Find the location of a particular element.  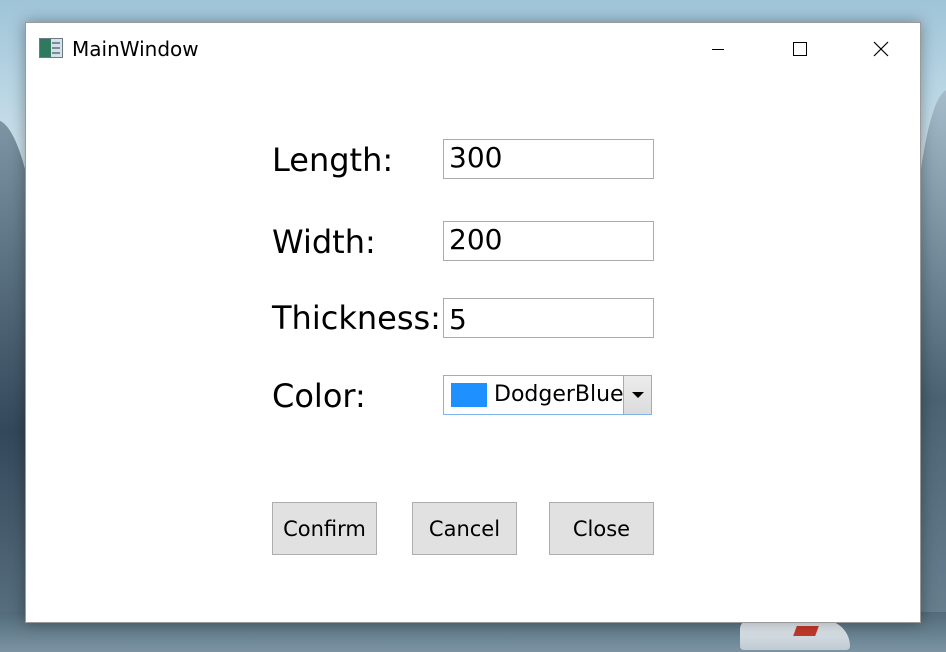

app-window-icon is located at coordinates (51, 48).